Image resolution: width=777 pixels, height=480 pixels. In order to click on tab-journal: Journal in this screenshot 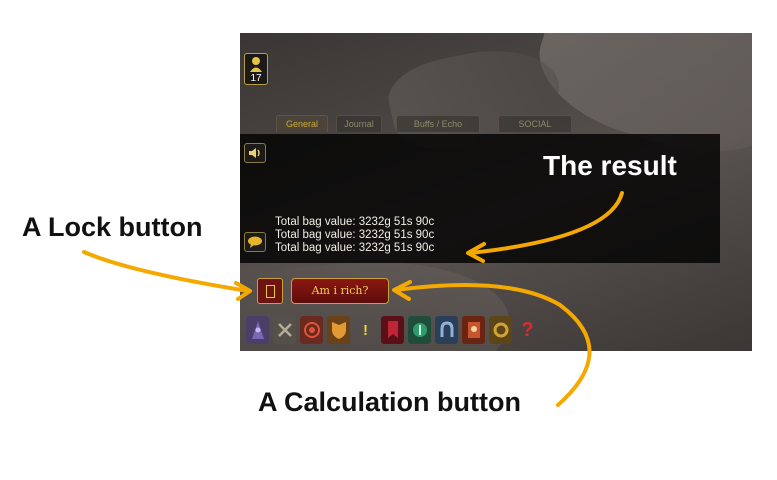, I will do `click(359, 123)`.